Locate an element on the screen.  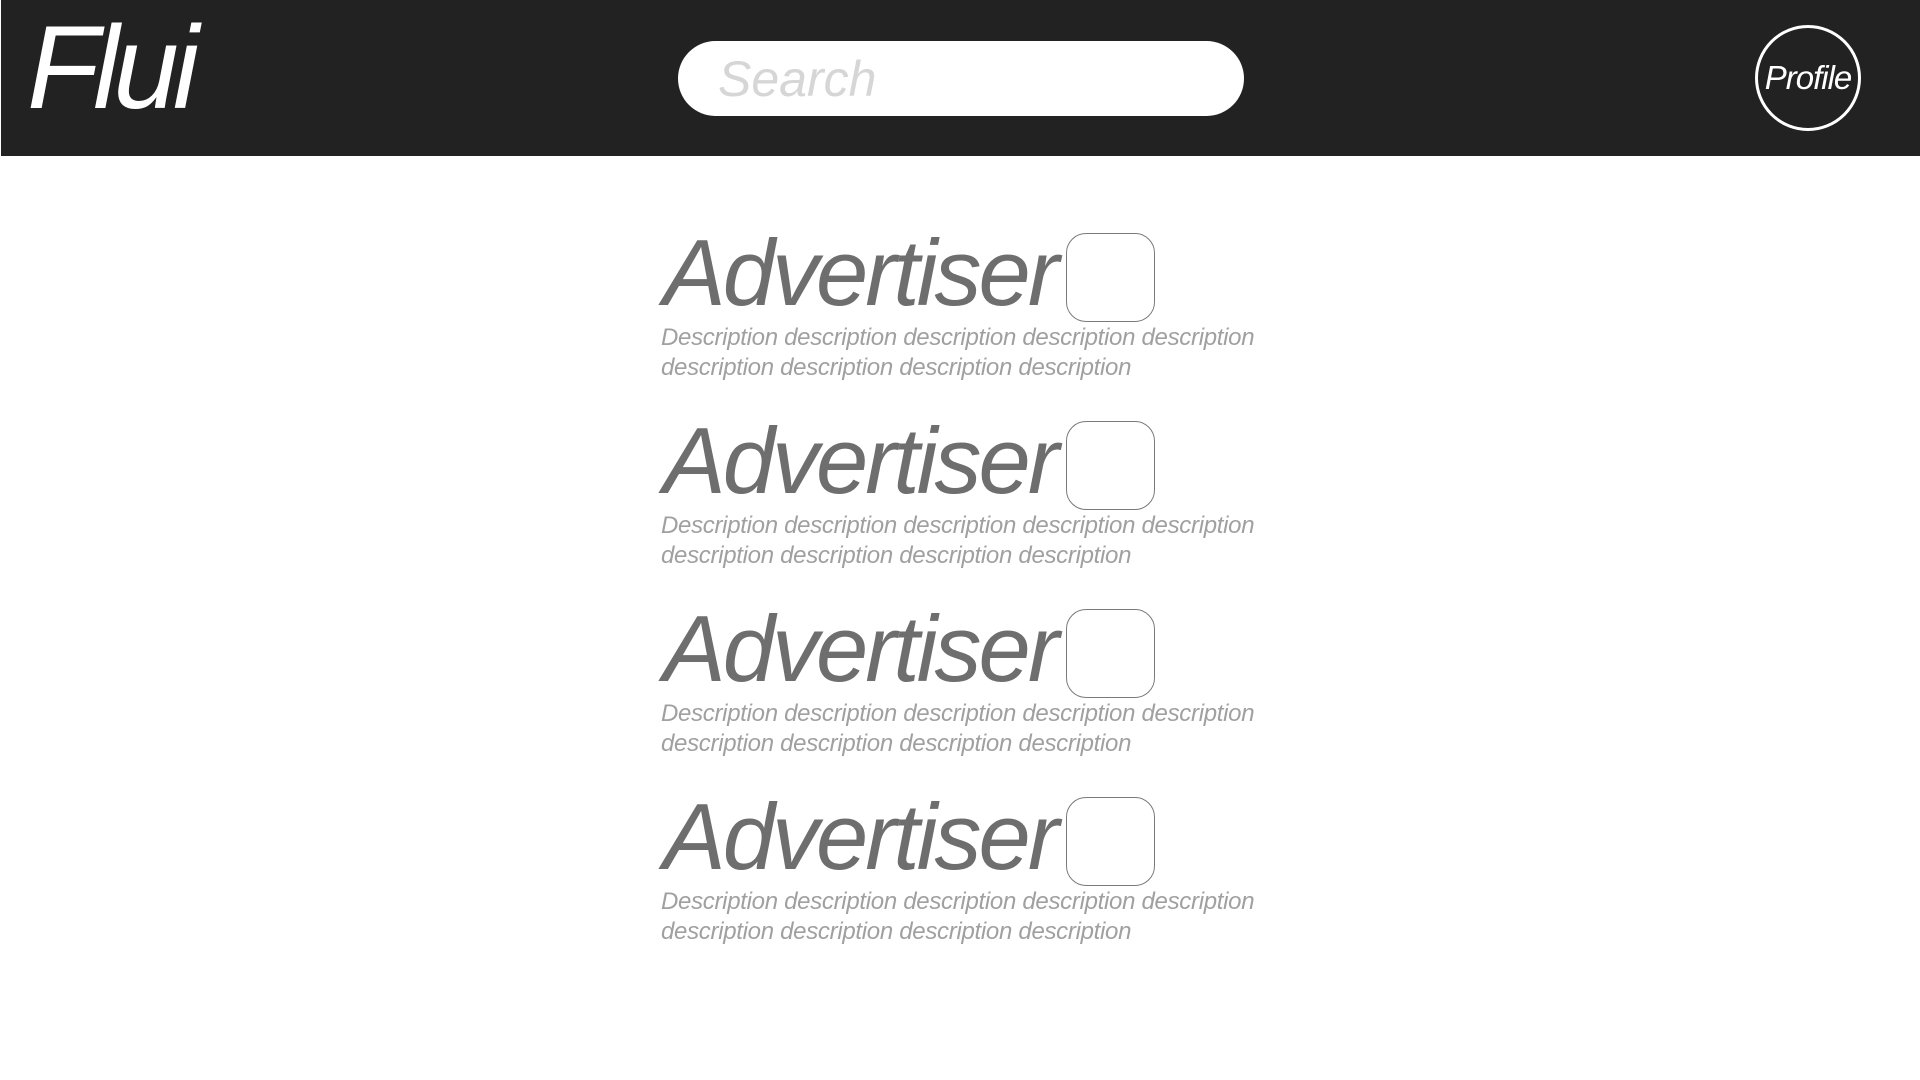
top-bar: Flui Profile is located at coordinates (960, 78).